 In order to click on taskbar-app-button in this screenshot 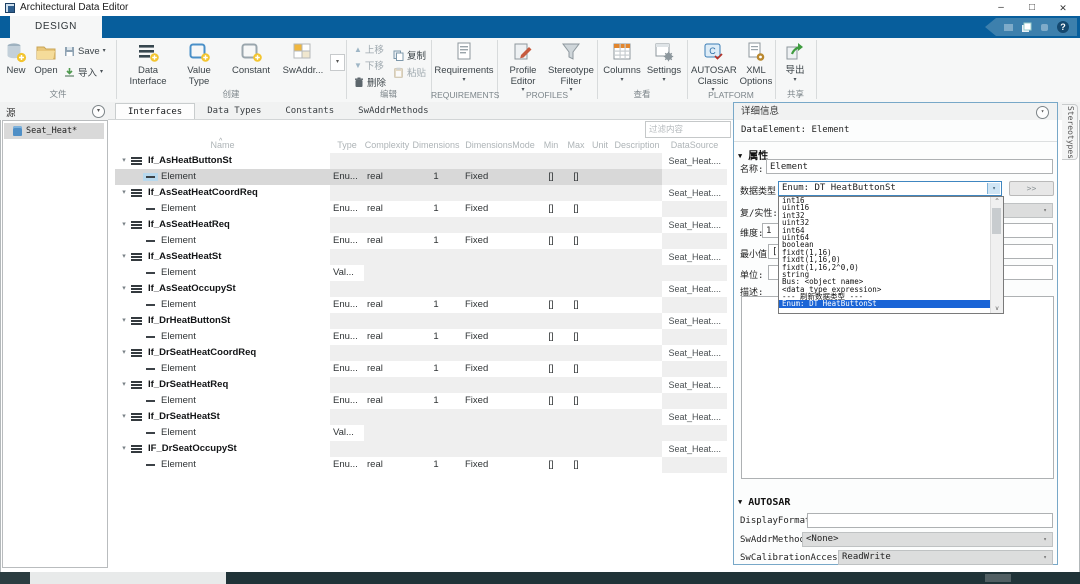, I will do `click(128, 578)`.